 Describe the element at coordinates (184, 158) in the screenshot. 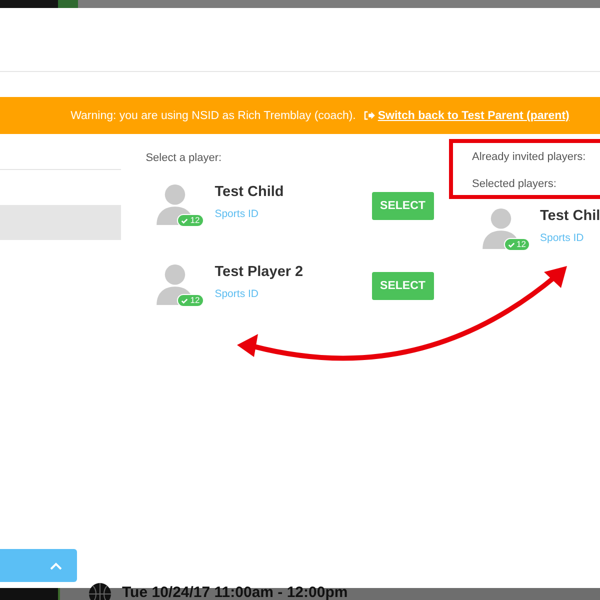

I see `section-heading: Select a player:` at that location.